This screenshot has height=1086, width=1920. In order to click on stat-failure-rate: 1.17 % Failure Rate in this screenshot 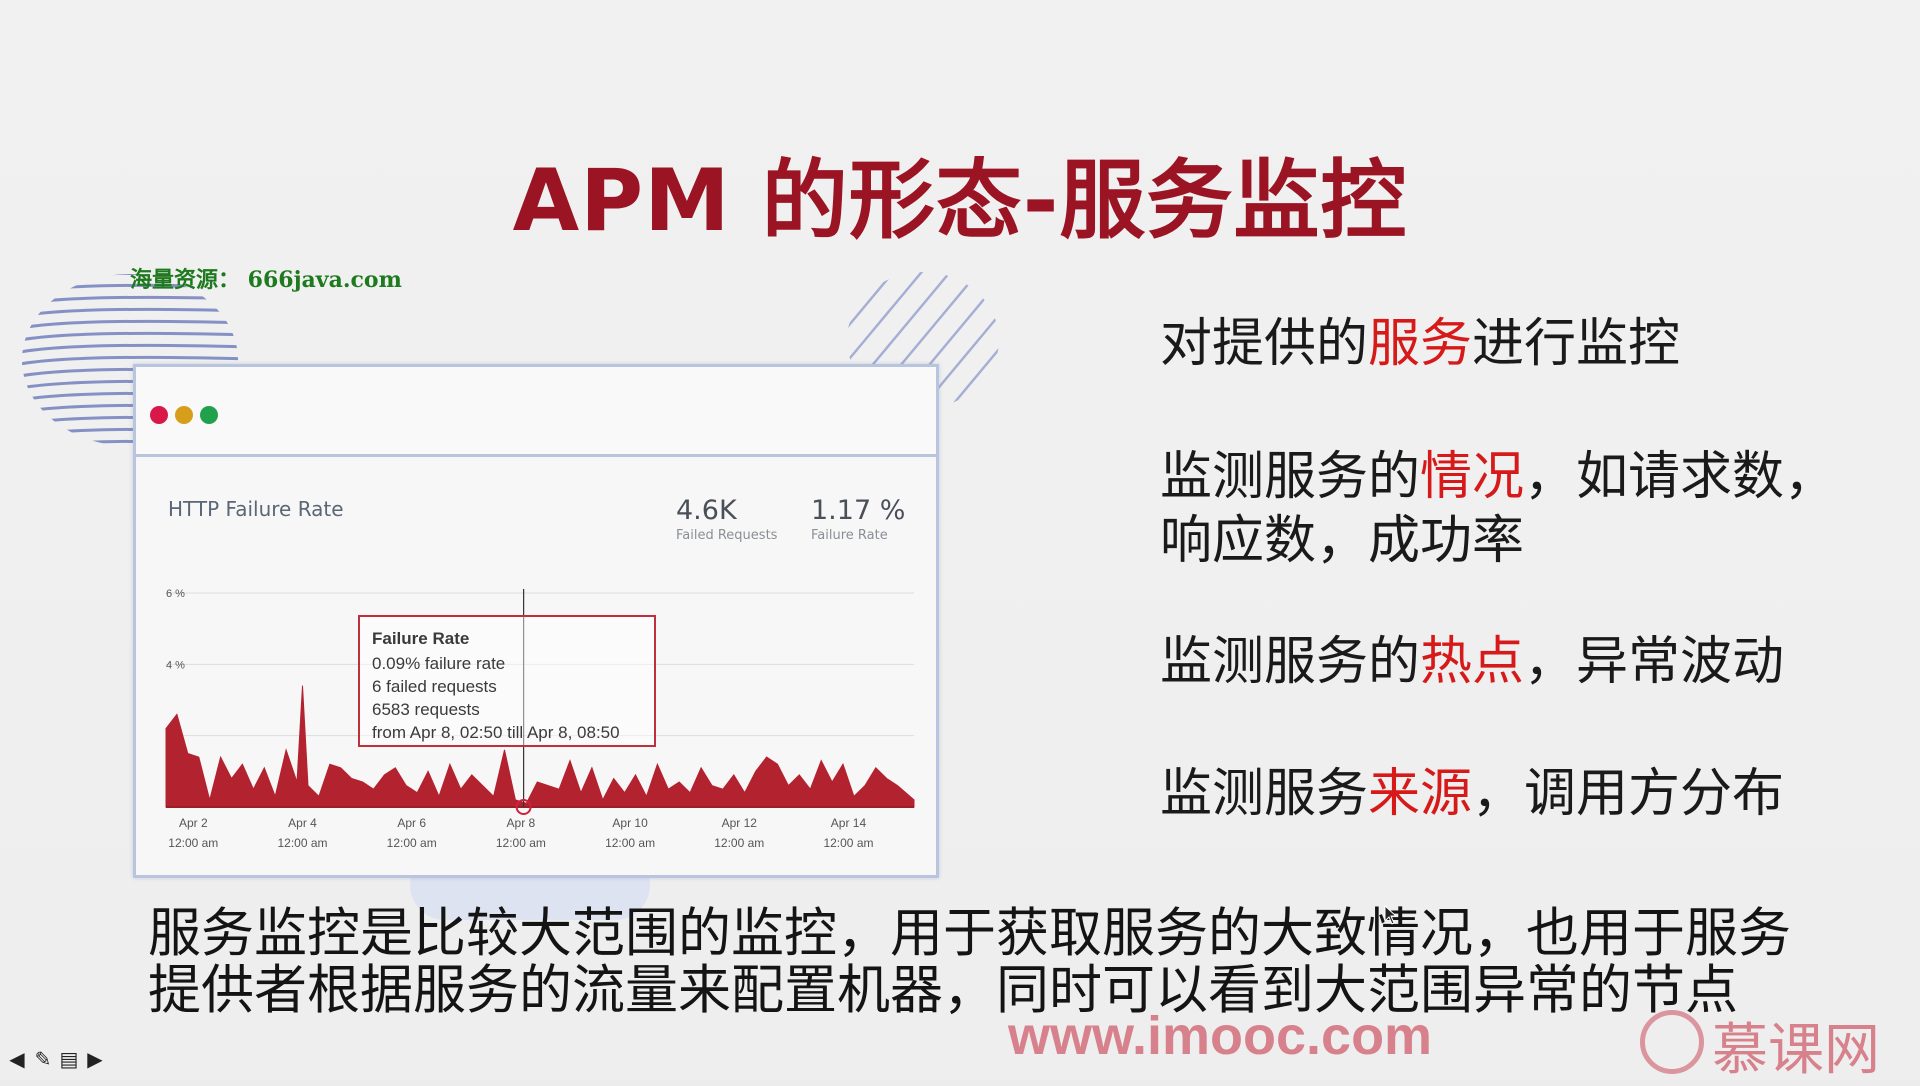, I will do `click(858, 519)`.